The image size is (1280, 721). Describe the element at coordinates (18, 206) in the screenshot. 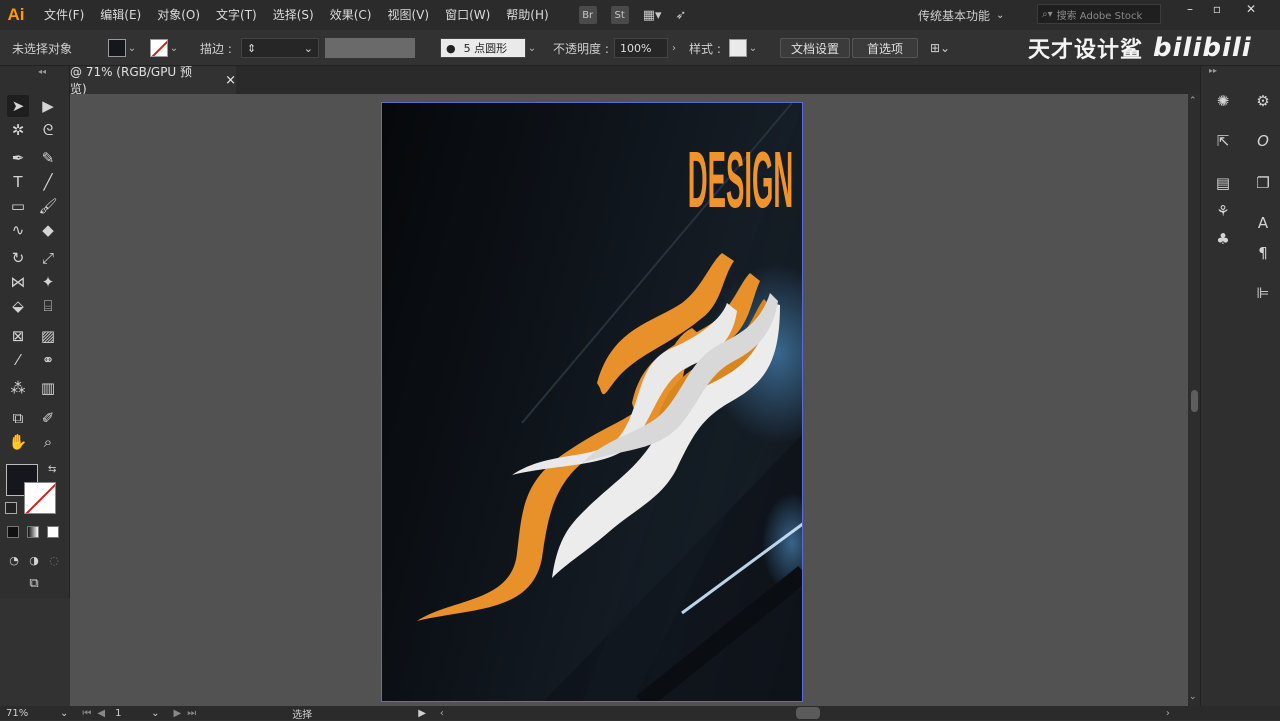

I see `rectangle-tool-icon: ▭` at that location.